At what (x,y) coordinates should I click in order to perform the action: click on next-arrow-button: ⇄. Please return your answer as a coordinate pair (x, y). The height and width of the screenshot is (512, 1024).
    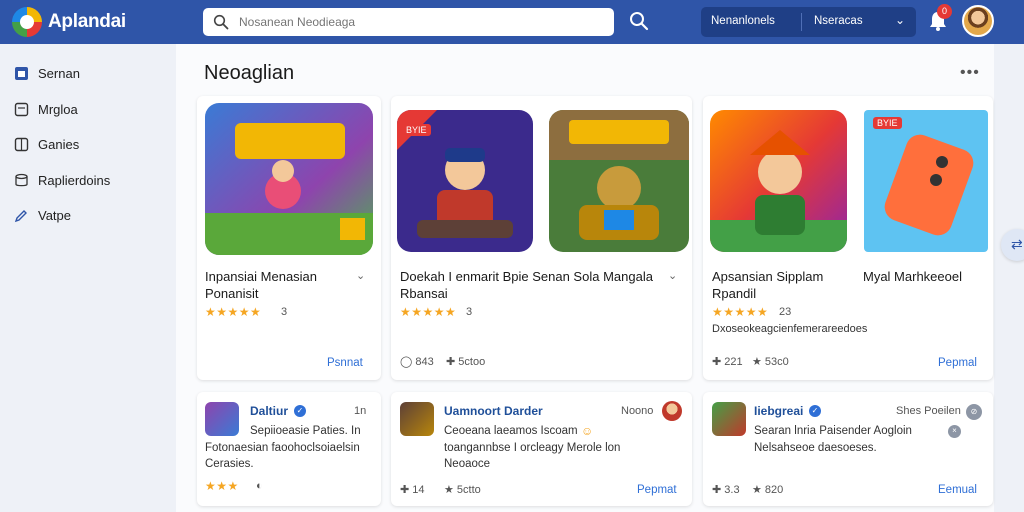
    Looking at the image, I should click on (1012, 245).